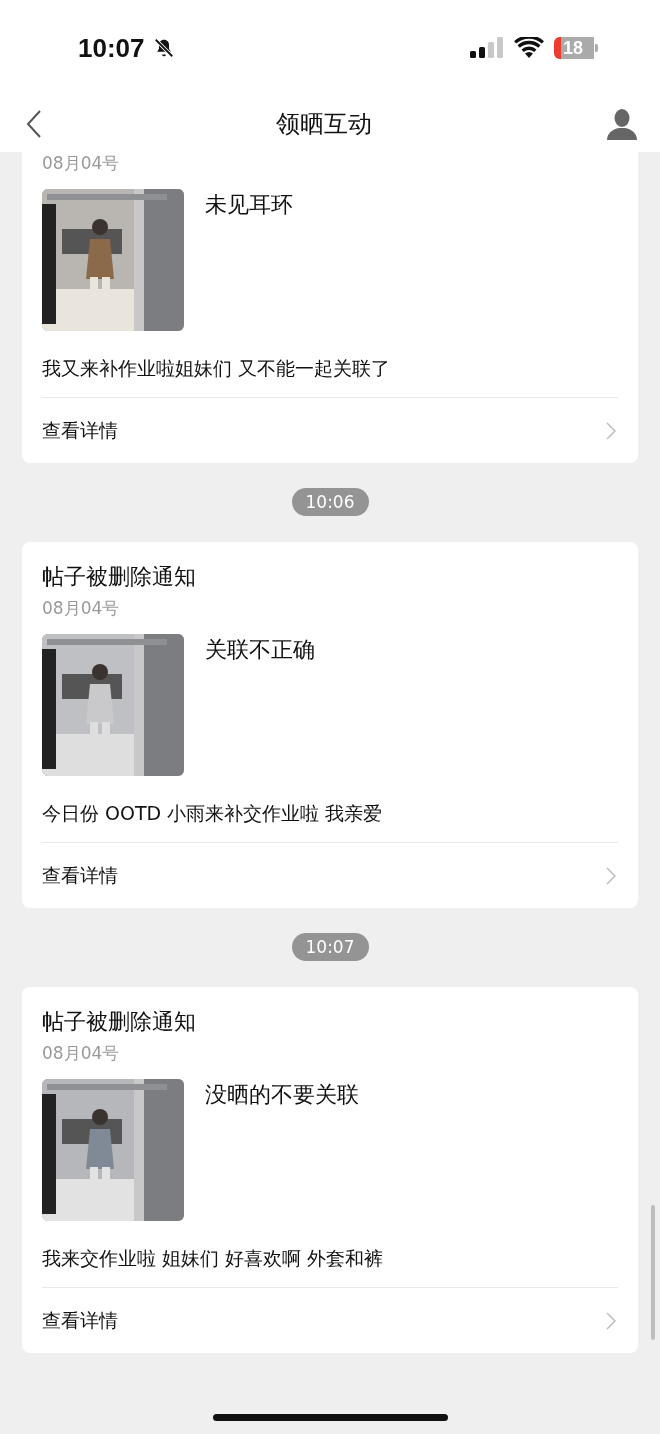 This screenshot has height=1434, width=660. I want to click on signal-icon, so click(487, 48).